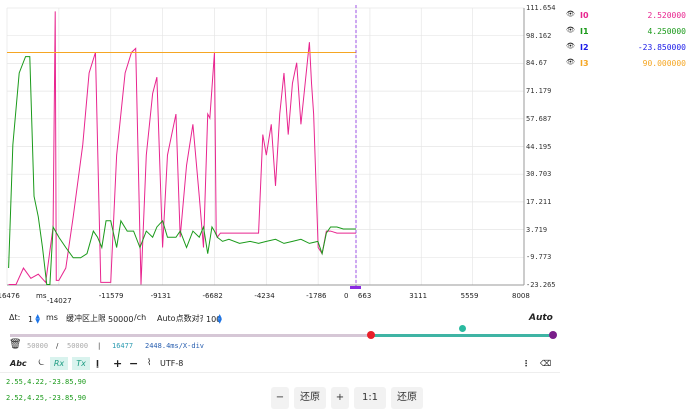 This screenshot has height=415, width=690. I want to click on zoom-out-button: −, so click(280, 398).